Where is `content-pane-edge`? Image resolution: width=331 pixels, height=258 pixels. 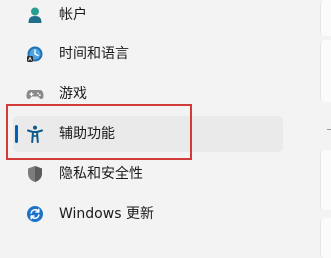 content-pane-edge is located at coordinates (325, 129).